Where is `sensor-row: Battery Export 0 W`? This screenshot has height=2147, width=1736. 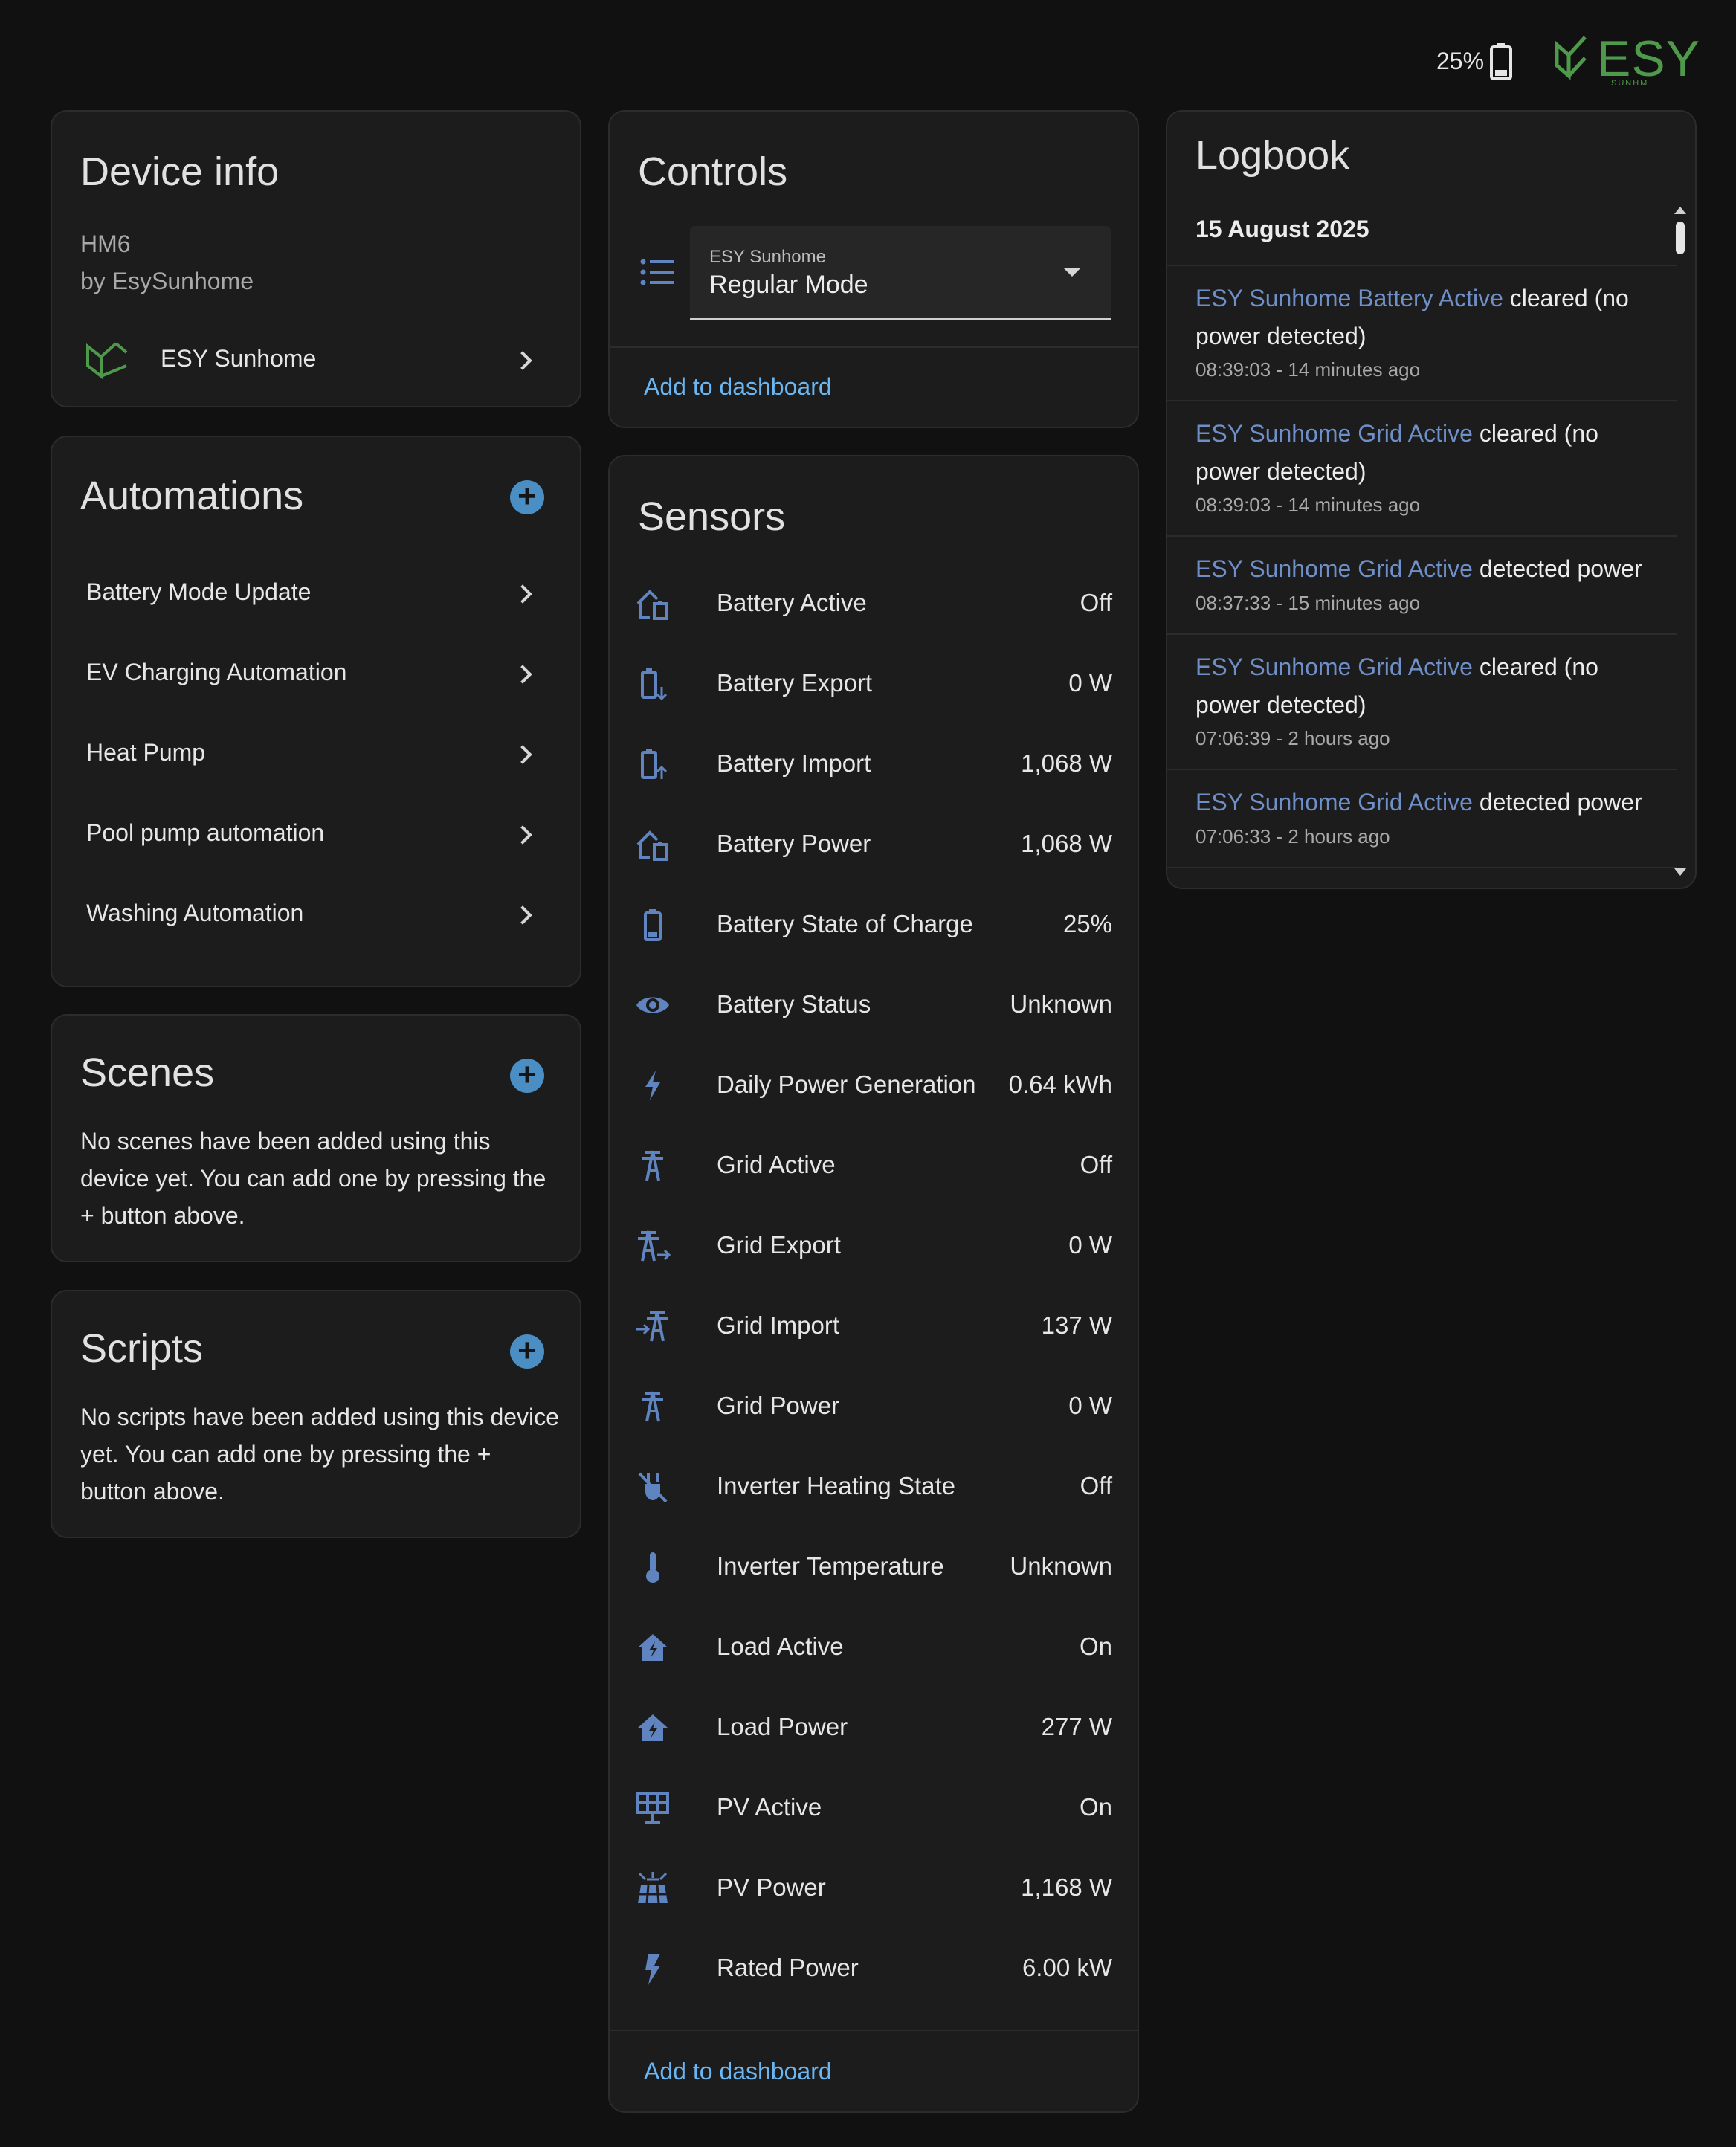
sensor-row: Battery Export 0 W is located at coordinates (875, 682).